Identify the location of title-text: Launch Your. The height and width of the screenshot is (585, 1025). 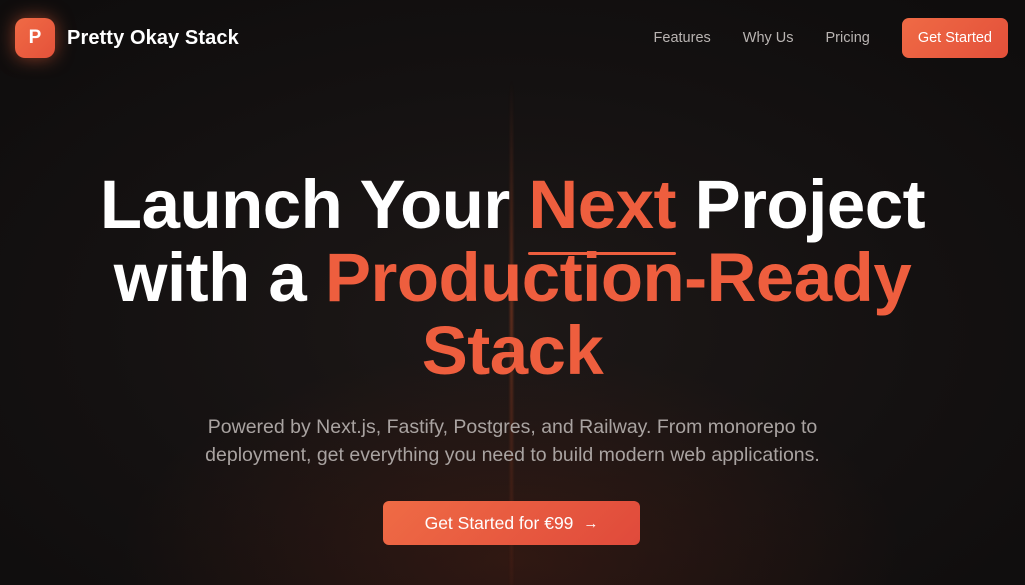
(314, 204).